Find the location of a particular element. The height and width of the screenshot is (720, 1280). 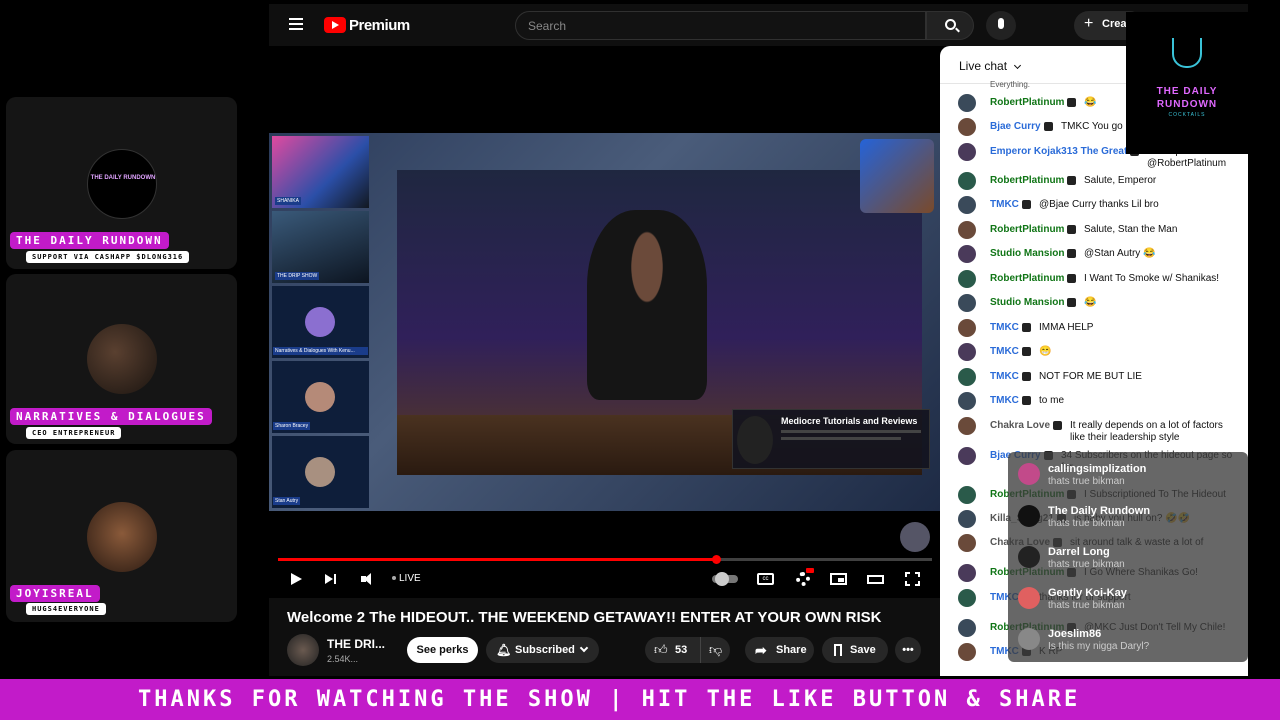

guest-name-tag: THE DAILY RUNDOWN is located at coordinates (89, 240).